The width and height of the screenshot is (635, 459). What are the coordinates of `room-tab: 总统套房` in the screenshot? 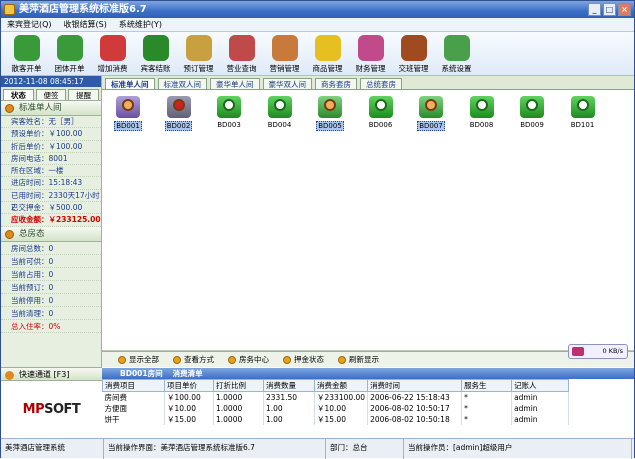 It's located at (381, 83).